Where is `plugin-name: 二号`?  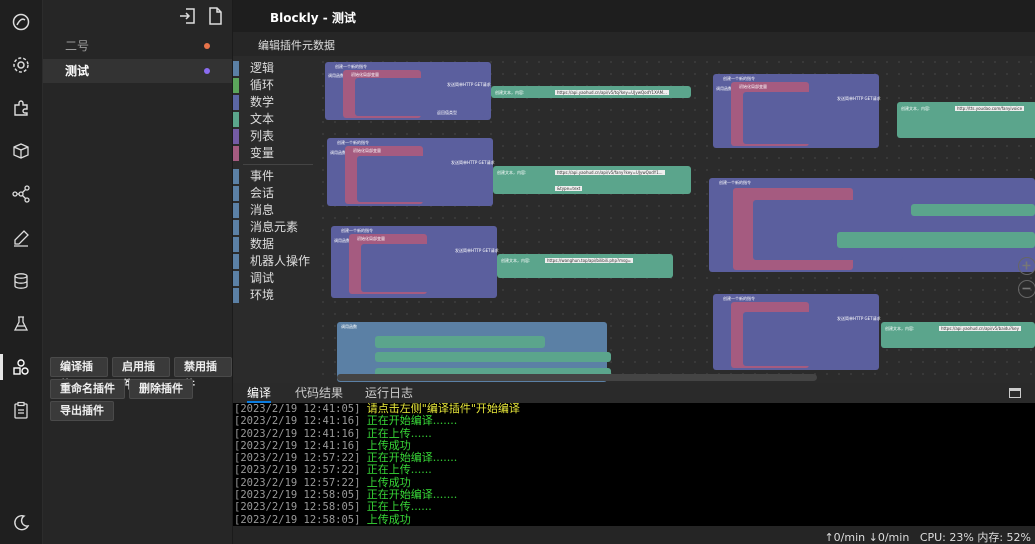 plugin-name: 二号 is located at coordinates (77, 46).